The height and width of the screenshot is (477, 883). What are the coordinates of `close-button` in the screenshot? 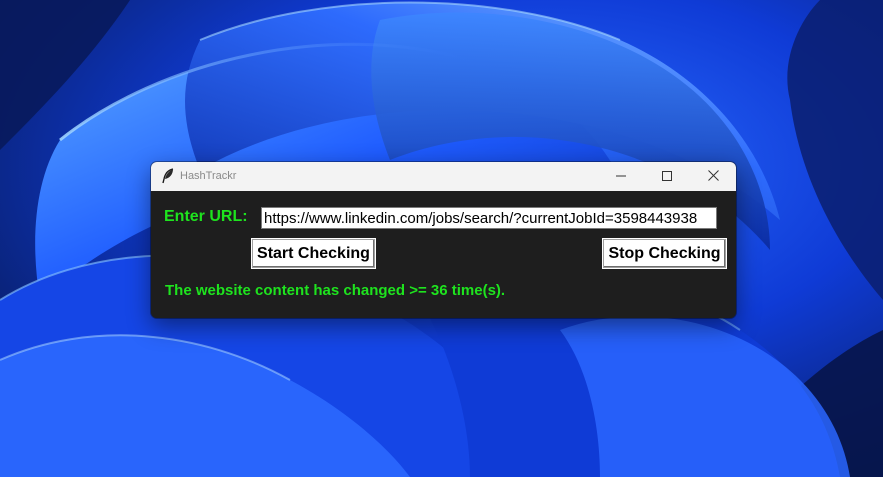 It's located at (713, 176).